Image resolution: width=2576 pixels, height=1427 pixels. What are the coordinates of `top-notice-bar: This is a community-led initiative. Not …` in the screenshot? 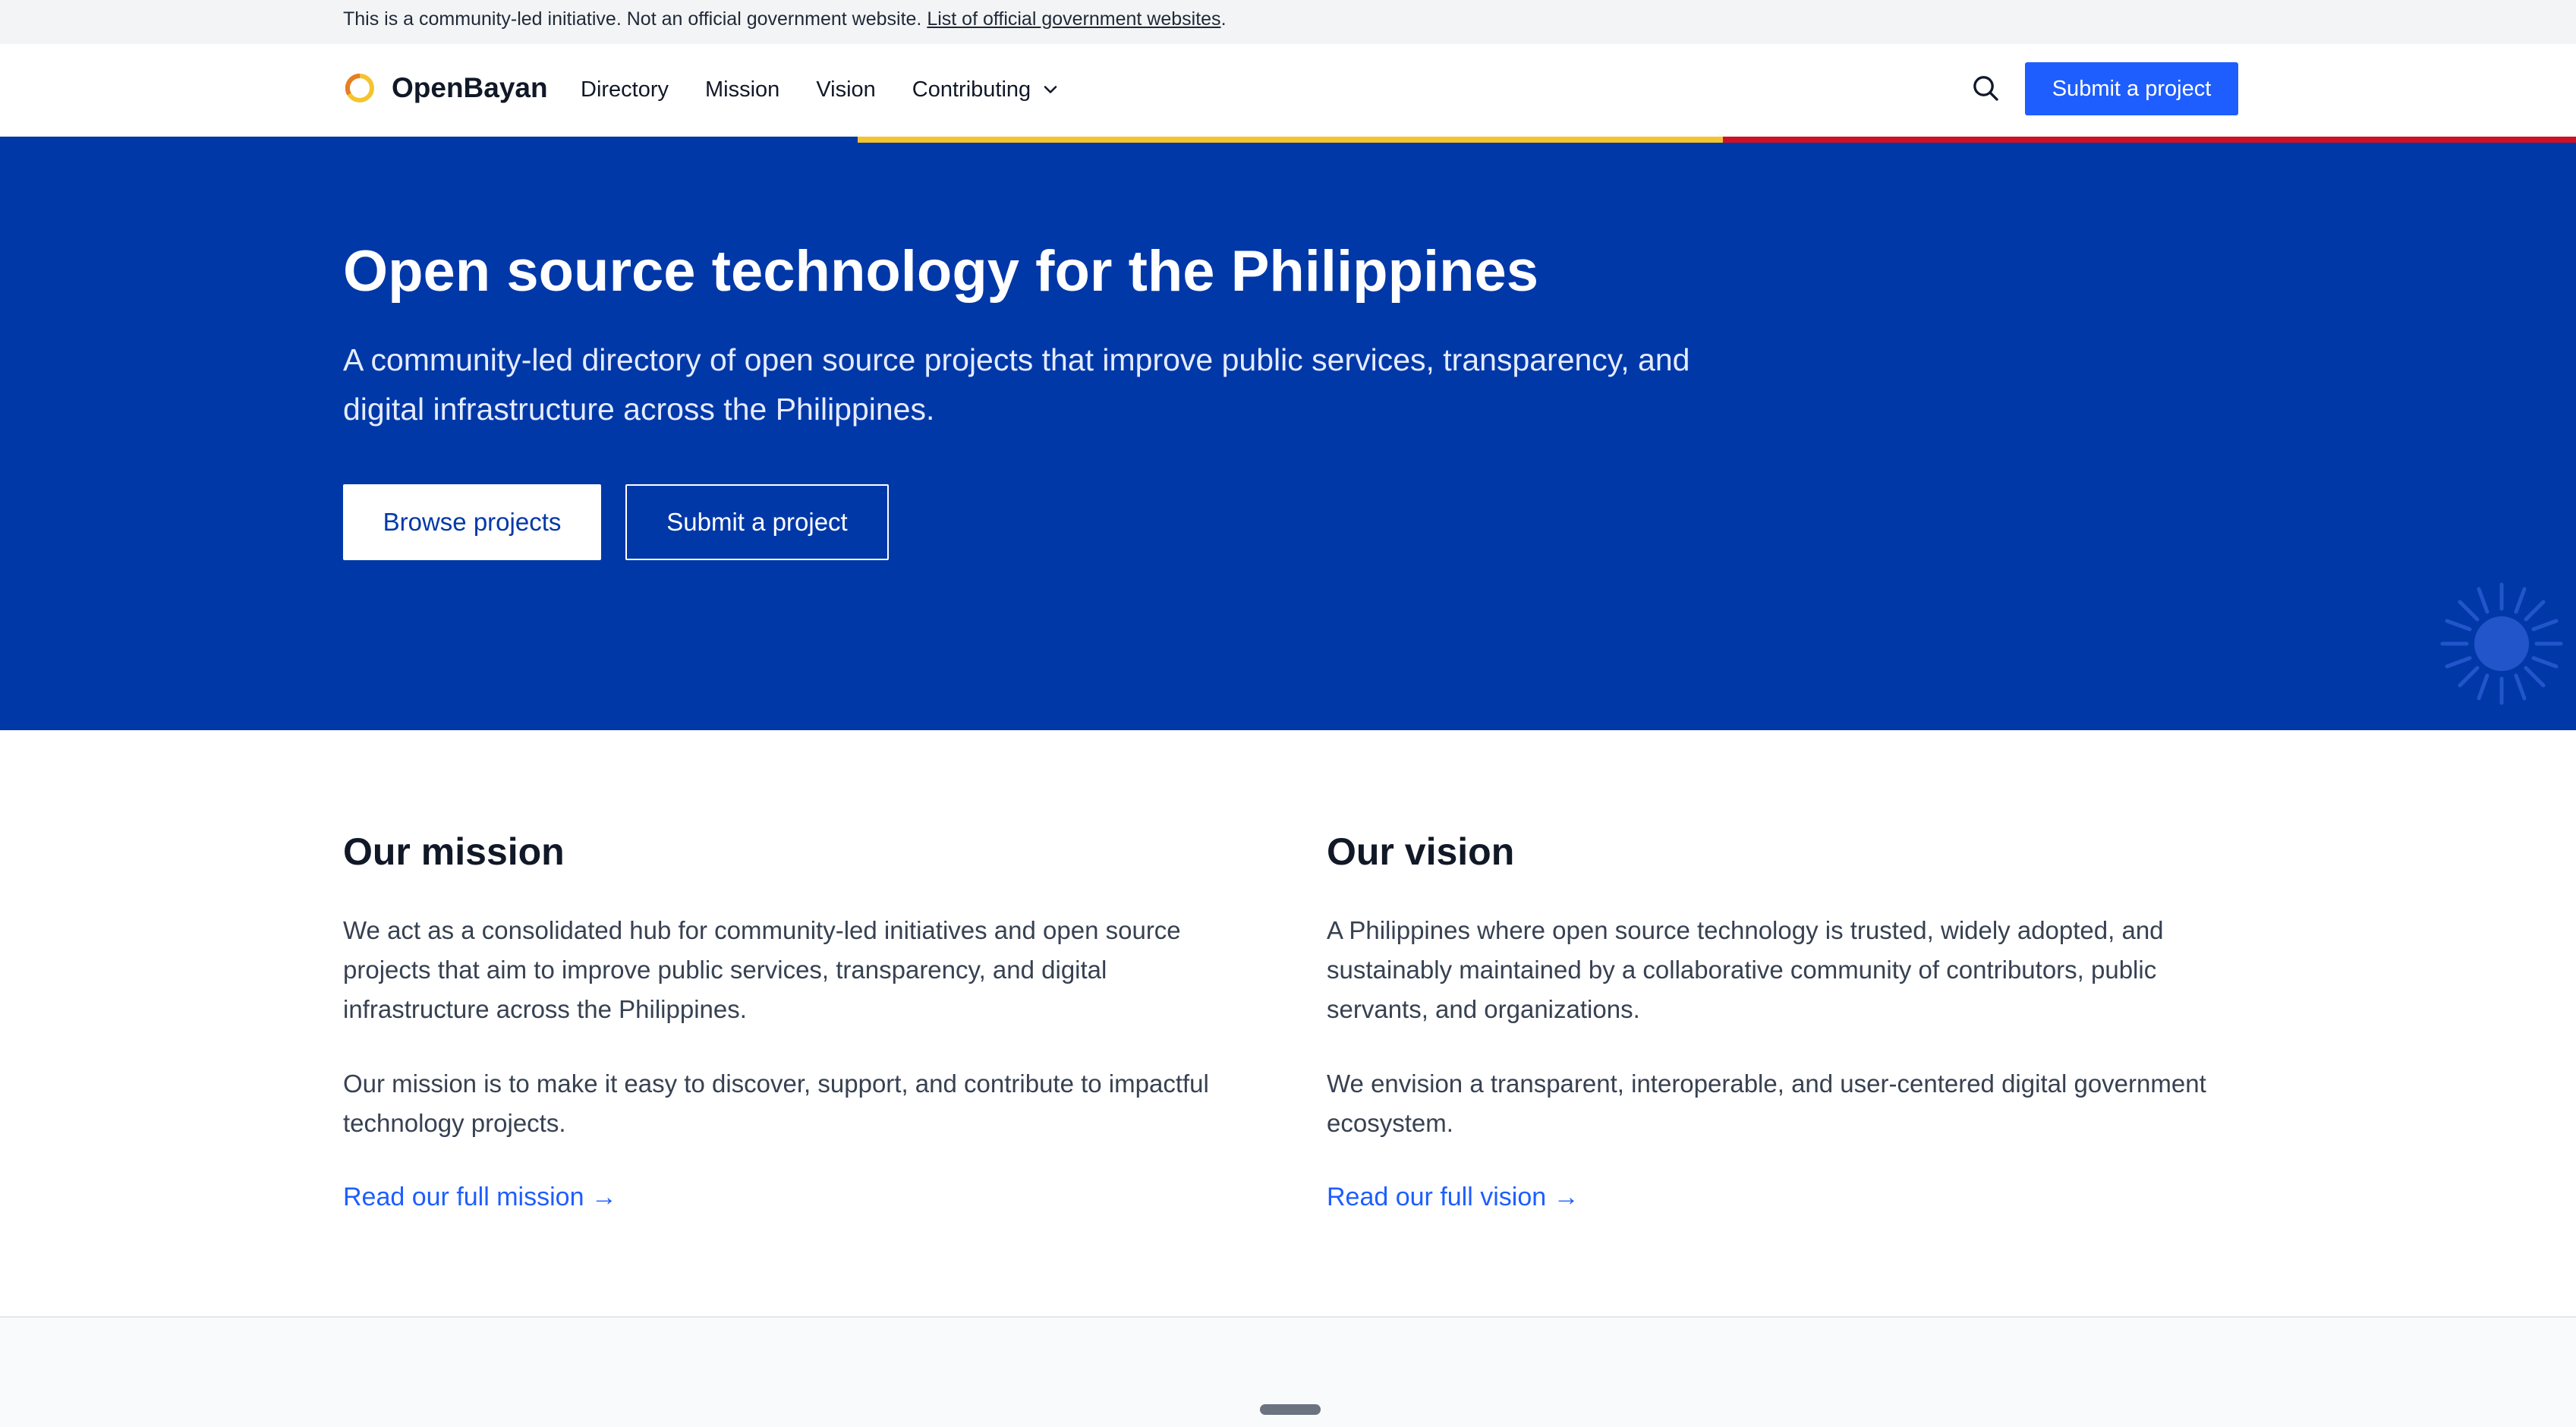 It's located at (1288, 22).